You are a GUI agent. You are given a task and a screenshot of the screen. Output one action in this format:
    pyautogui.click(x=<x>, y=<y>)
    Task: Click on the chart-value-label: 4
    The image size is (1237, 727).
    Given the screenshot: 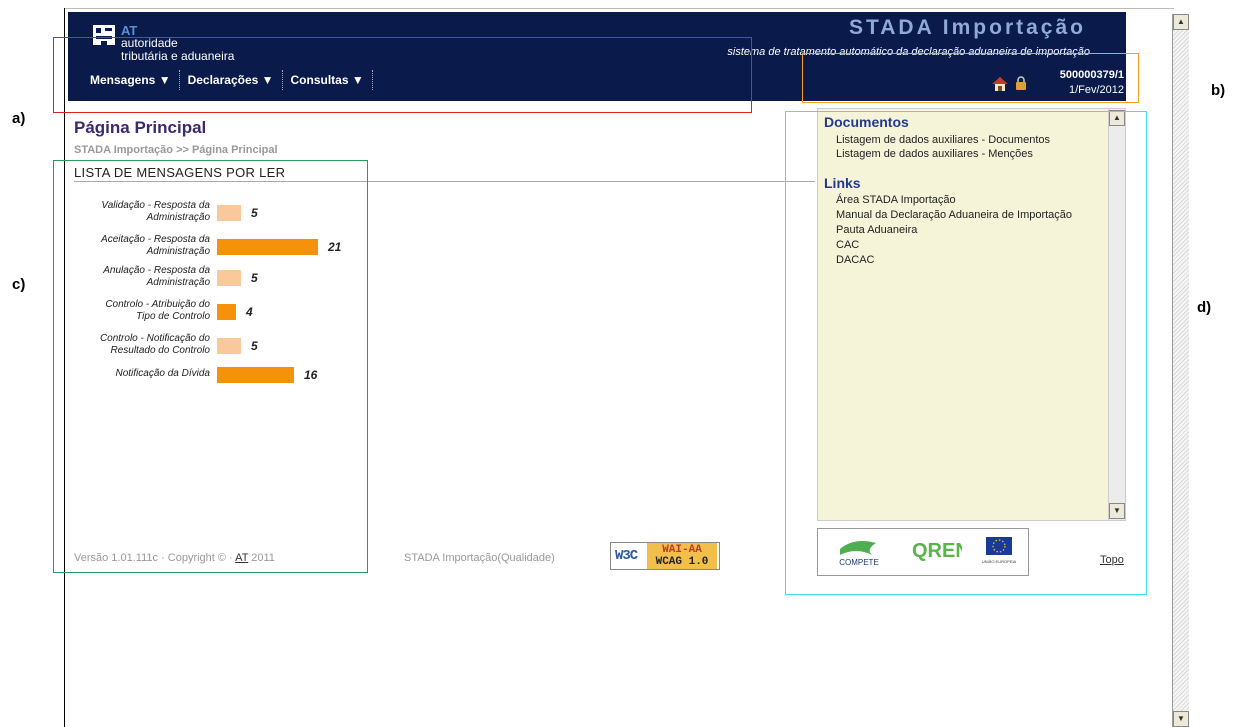 What is the action you would take?
    pyautogui.click(x=249, y=312)
    